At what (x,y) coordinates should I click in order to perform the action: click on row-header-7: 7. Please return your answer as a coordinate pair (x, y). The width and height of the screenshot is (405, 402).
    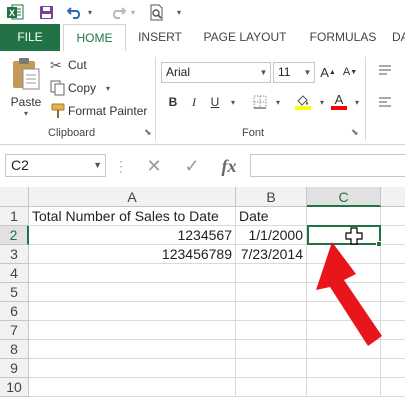
    Looking at the image, I should click on (14, 330).